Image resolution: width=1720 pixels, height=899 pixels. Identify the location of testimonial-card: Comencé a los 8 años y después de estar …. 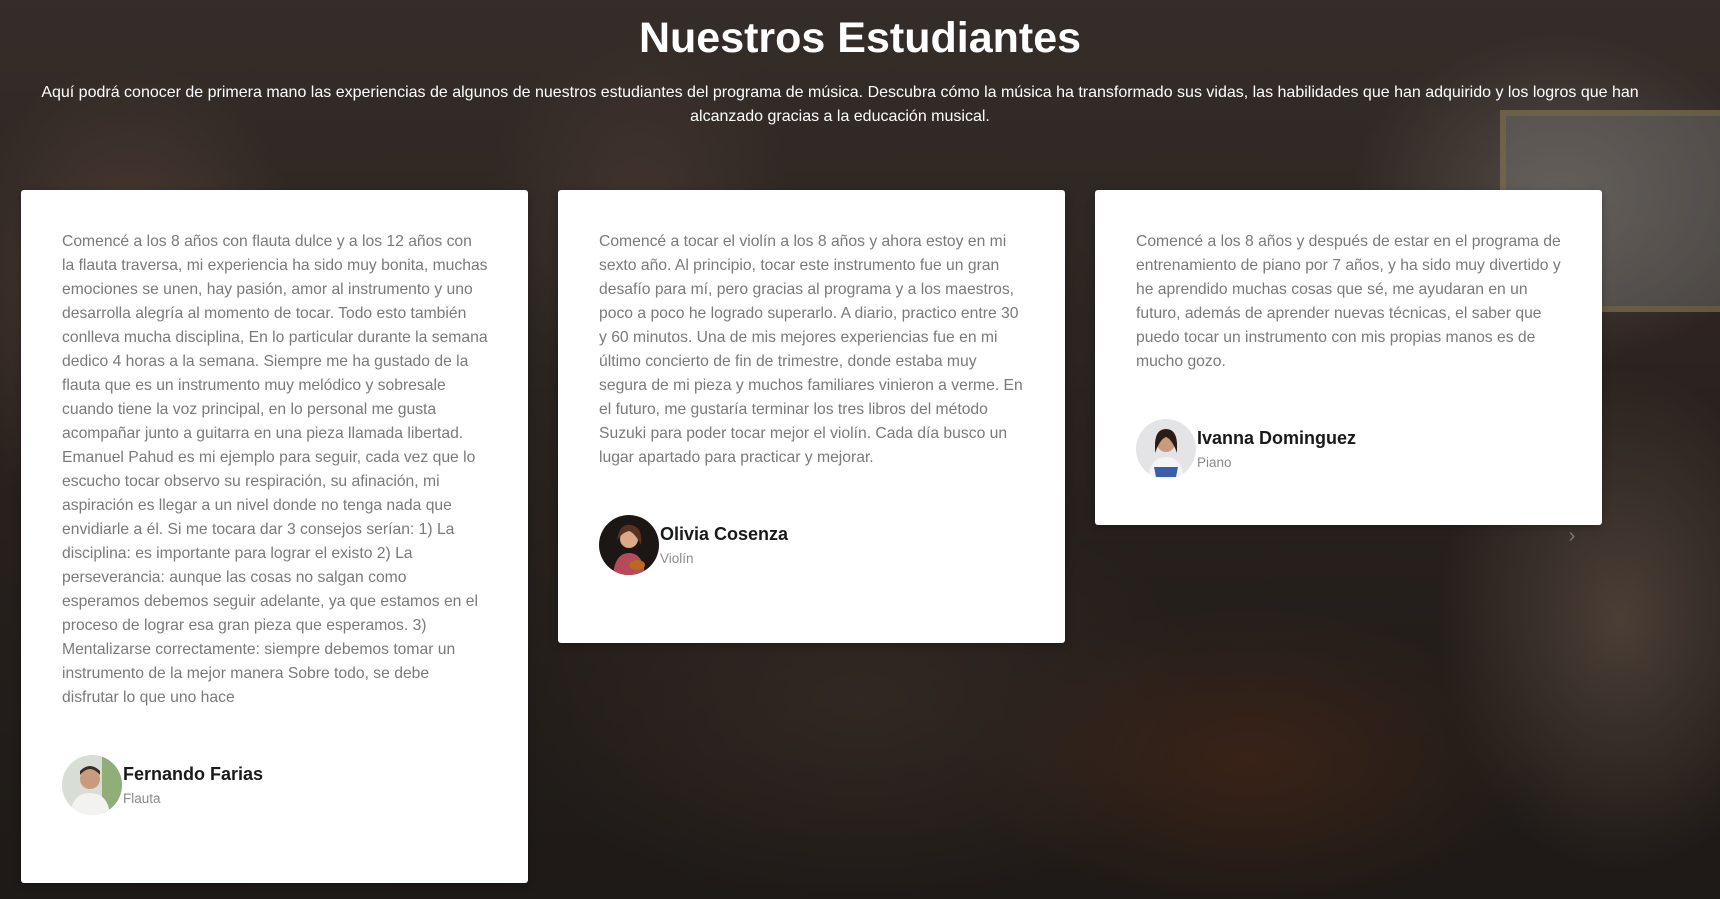
(1348, 357).